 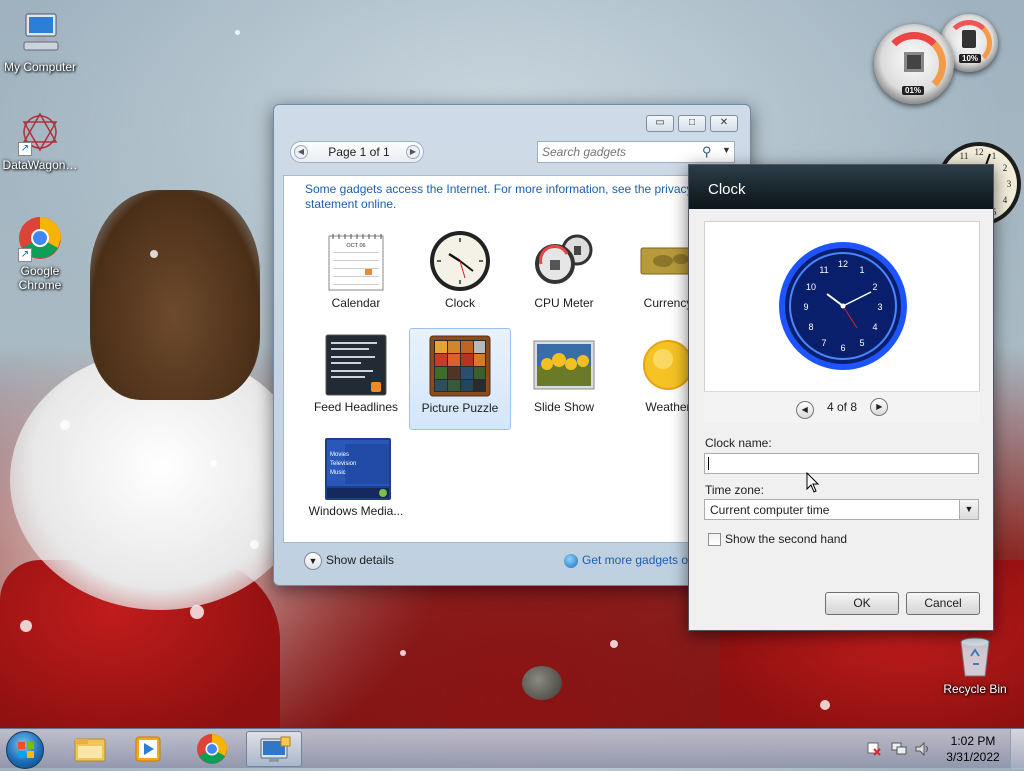 I want to click on svg-text: 8, so click(x=810, y=327).